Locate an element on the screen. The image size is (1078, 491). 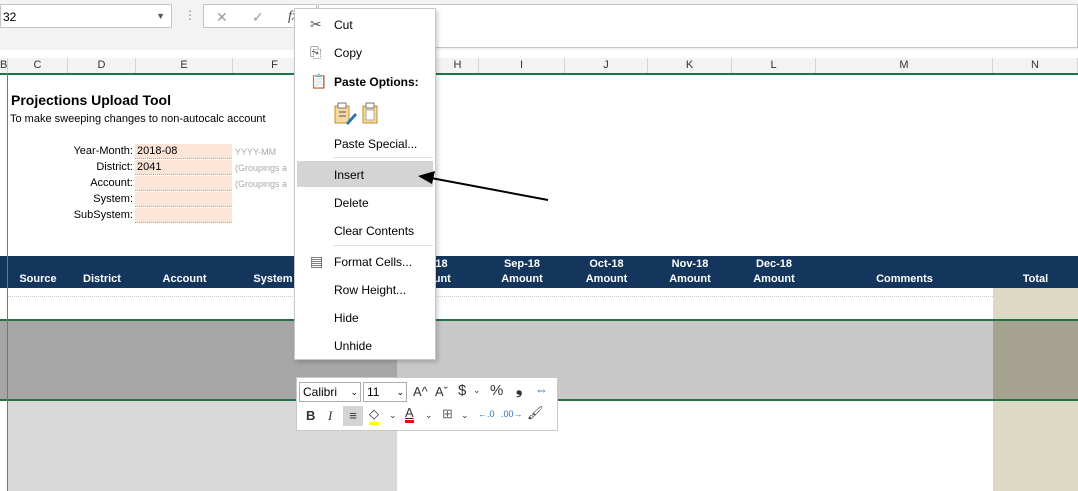
paste-formatting-icon is located at coordinates (359, 114).